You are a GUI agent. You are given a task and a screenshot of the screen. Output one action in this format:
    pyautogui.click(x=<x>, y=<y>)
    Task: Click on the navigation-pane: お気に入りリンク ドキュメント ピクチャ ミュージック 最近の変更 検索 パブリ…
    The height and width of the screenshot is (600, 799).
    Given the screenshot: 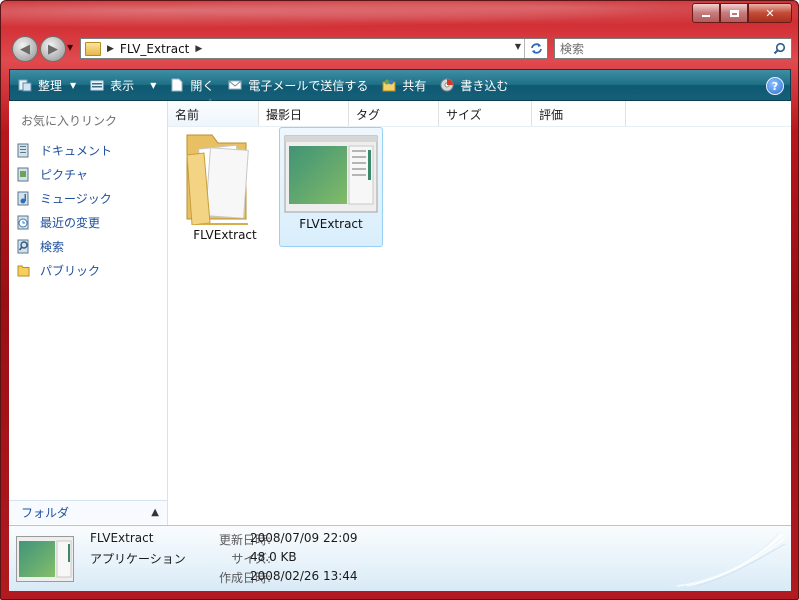 What is the action you would take?
    pyautogui.click(x=88, y=313)
    